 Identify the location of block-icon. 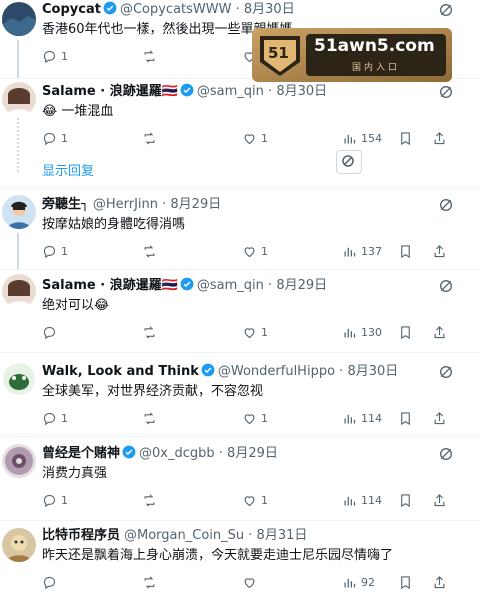
(348, 161).